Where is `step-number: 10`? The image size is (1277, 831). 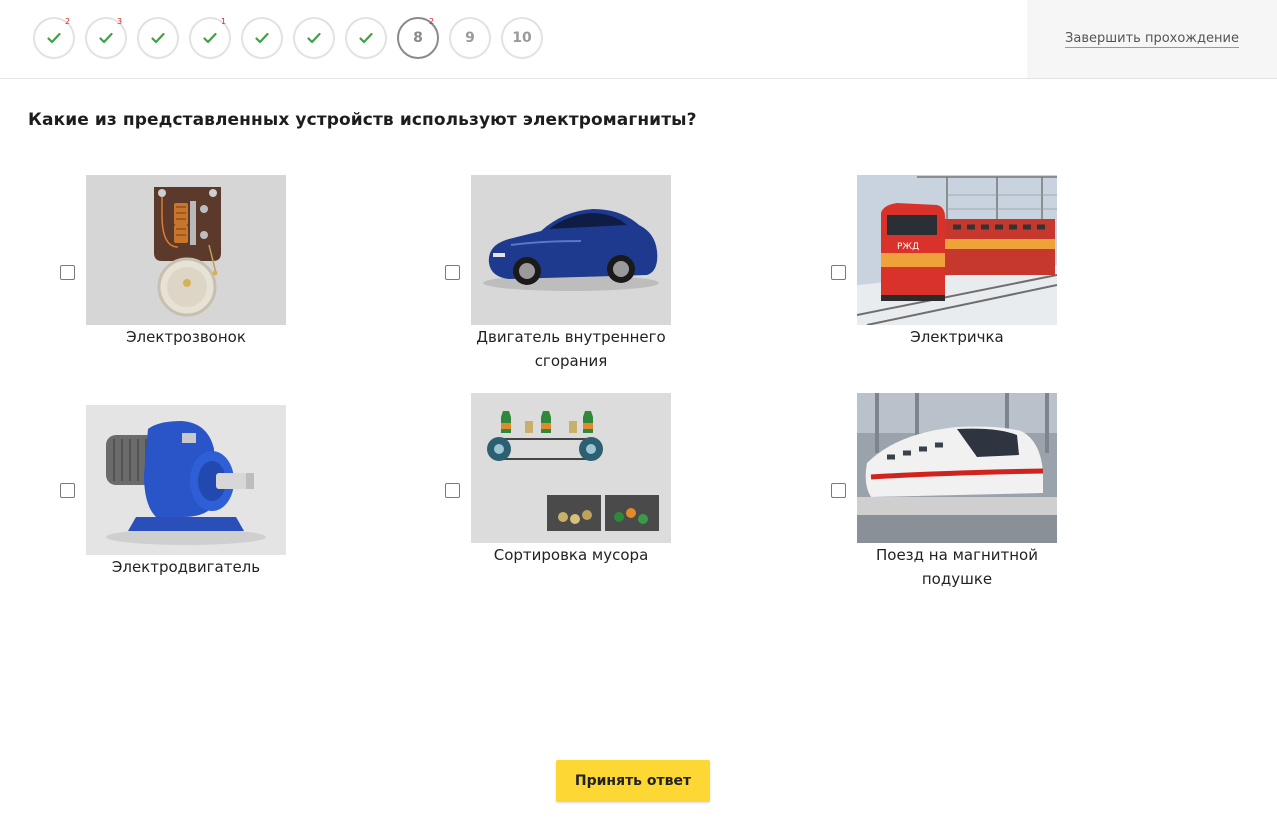
step-number: 10 is located at coordinates (522, 38).